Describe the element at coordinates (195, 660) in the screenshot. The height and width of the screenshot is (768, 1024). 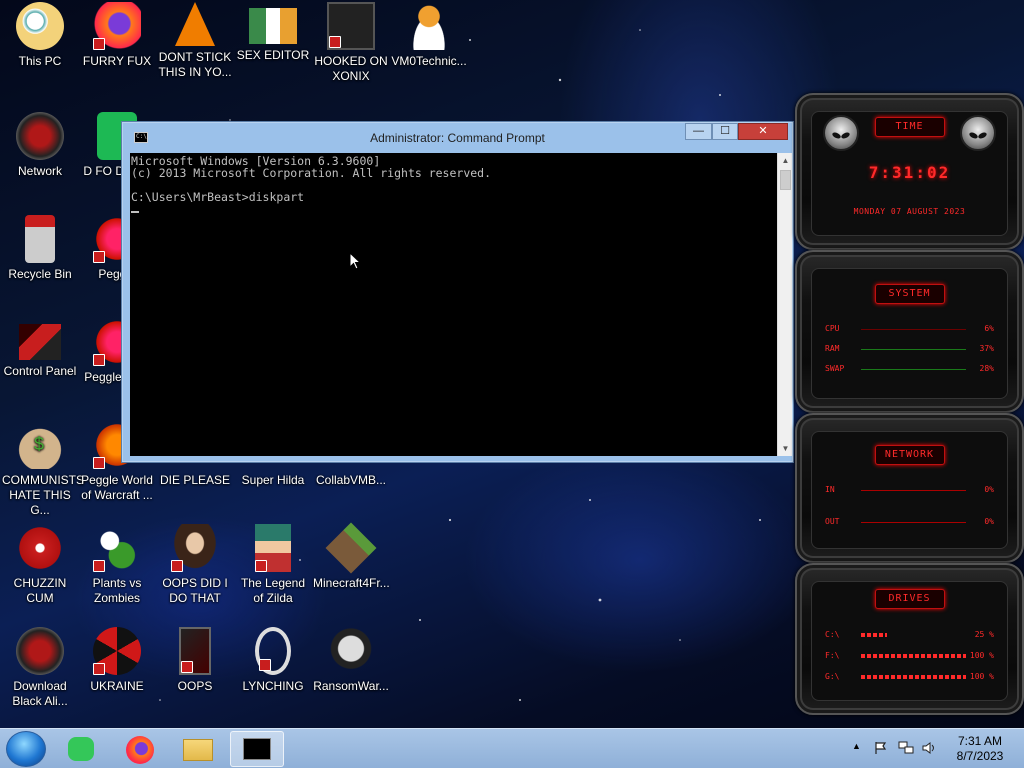
I see `desktop-icon-oops: OOPS` at that location.